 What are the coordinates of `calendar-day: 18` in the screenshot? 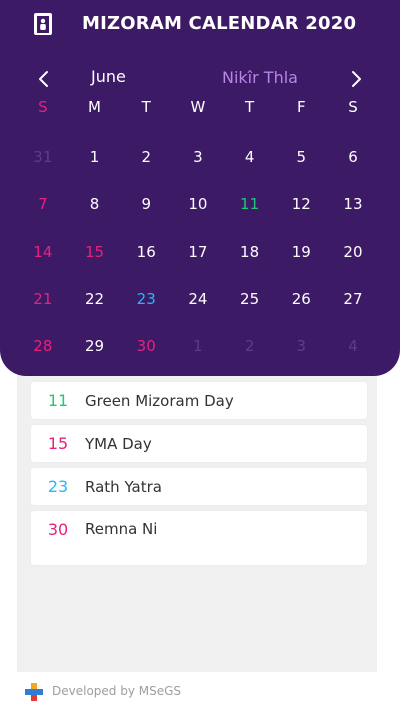 It's located at (250, 252).